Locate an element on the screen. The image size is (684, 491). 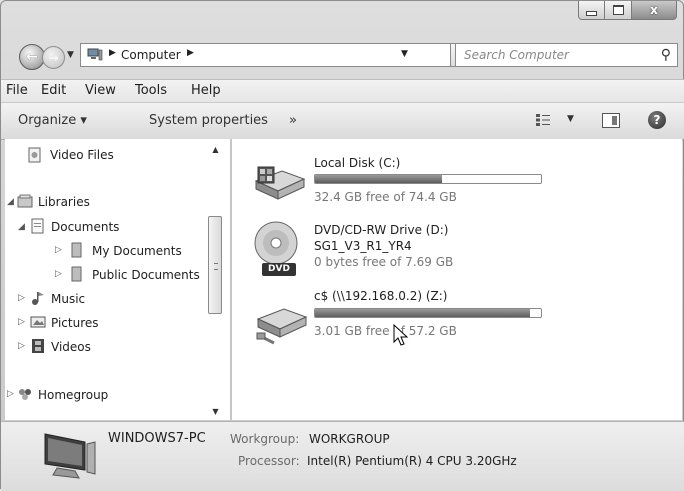
menu-view: View is located at coordinates (100, 90).